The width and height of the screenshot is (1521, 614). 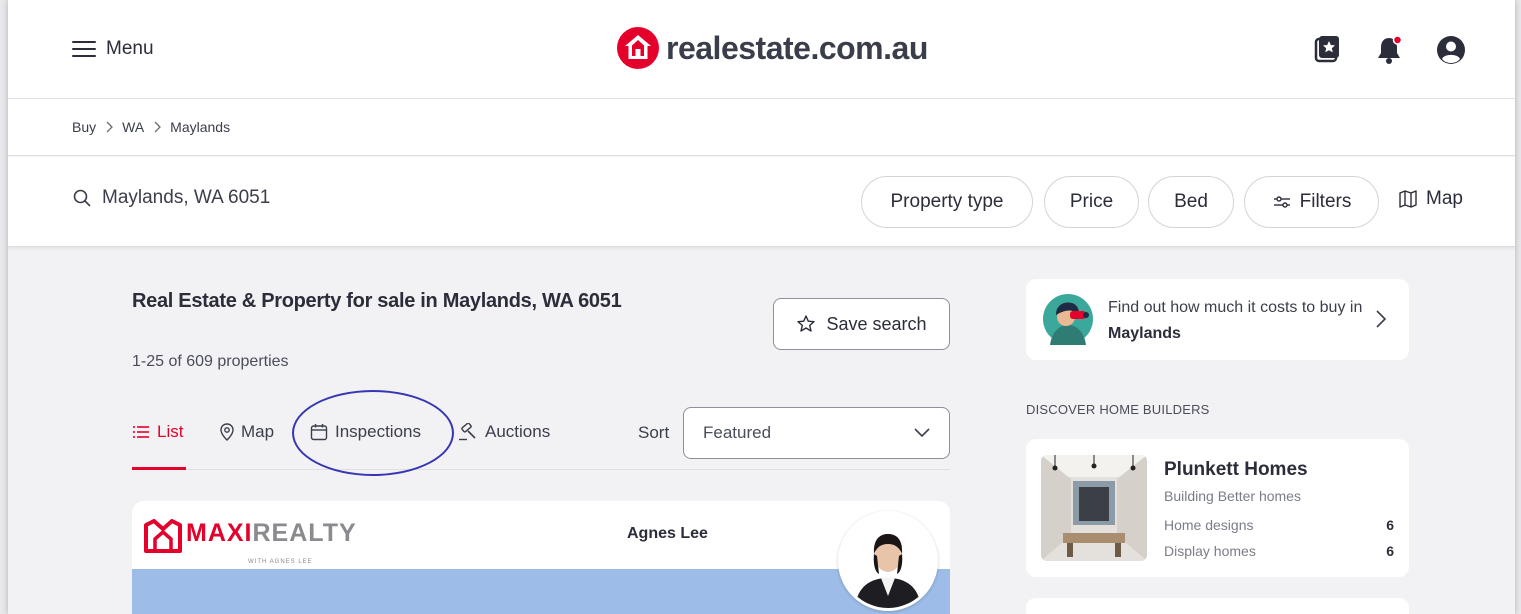 I want to click on interior-photo-icon, so click(x=1094, y=508).